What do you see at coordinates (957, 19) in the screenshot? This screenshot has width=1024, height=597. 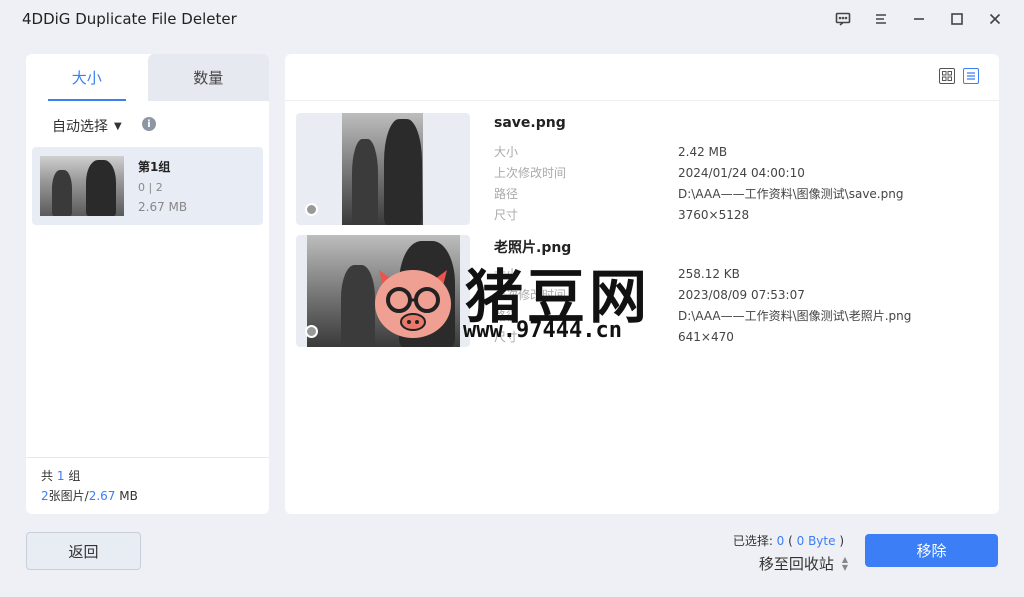 I see `maximize-icon` at bounding box center [957, 19].